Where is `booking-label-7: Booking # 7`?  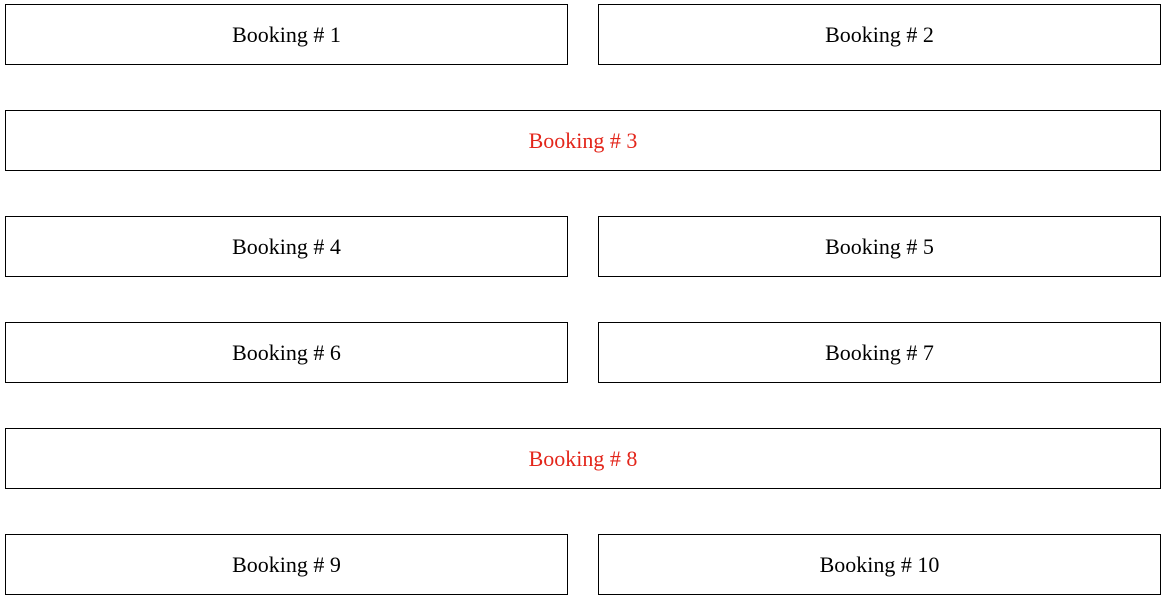 booking-label-7: Booking # 7 is located at coordinates (879, 352).